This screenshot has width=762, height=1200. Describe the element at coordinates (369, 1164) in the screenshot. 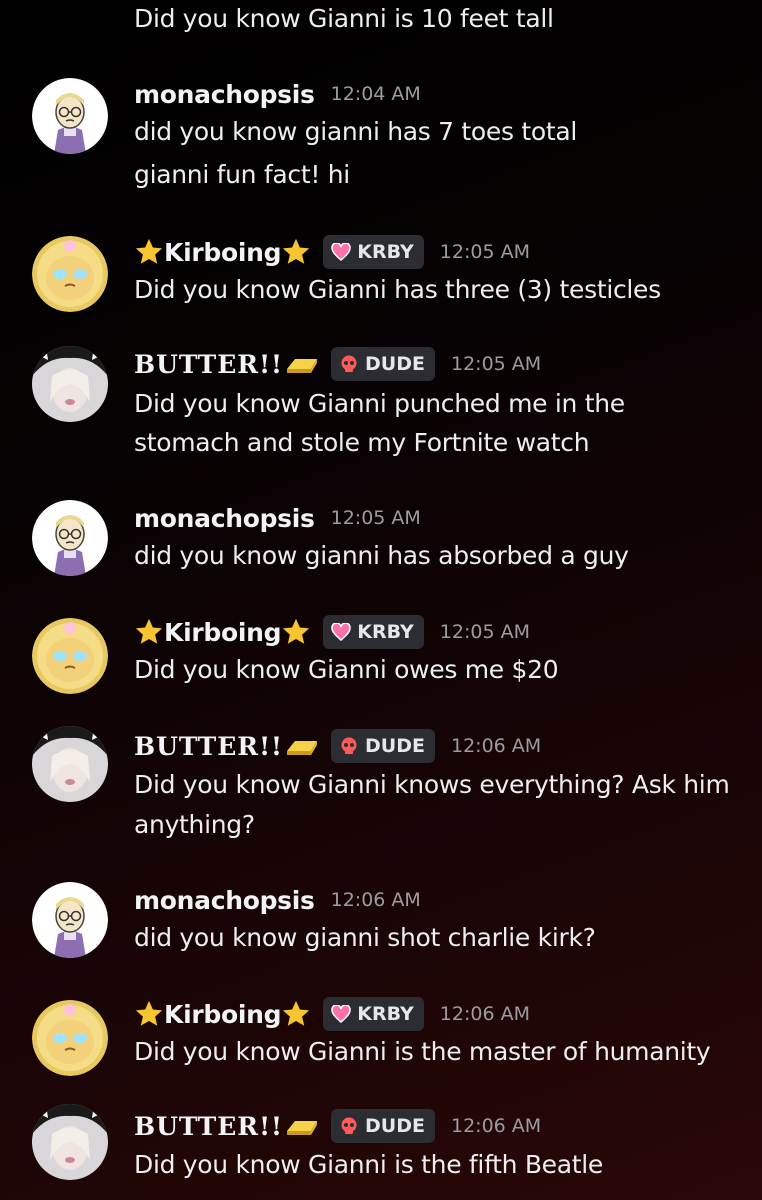

I see `message-text: Did you know Gianni is the fifth Beatle` at that location.